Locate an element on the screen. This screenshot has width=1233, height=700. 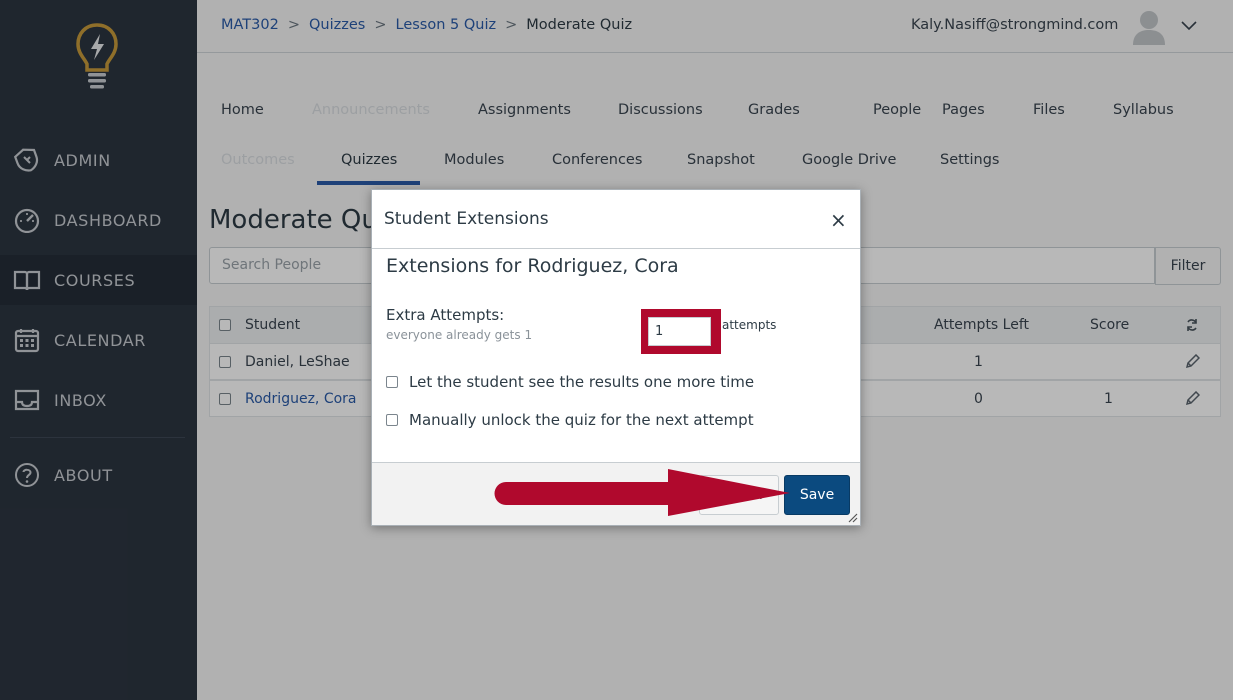
extra-attempts-label: Extra Attempts: is located at coordinates (445, 315).